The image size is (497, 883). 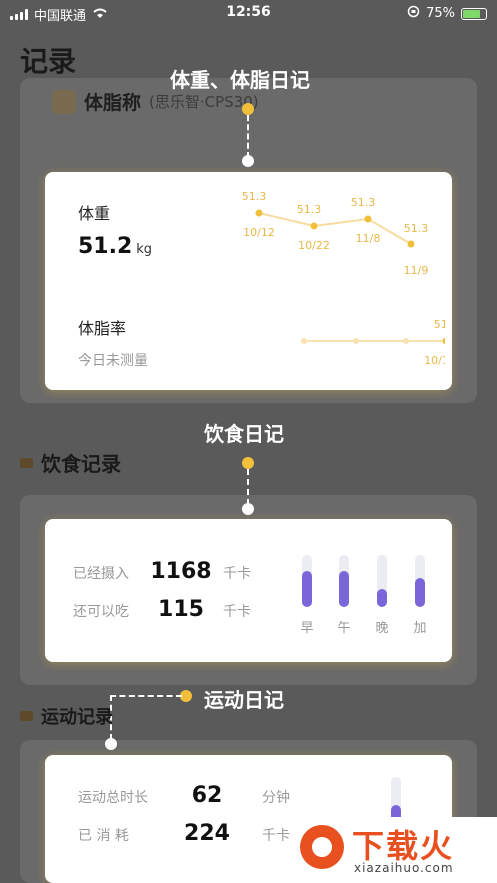 What do you see at coordinates (344, 628) in the screenshot?
I see `meal-label: 午` at bounding box center [344, 628].